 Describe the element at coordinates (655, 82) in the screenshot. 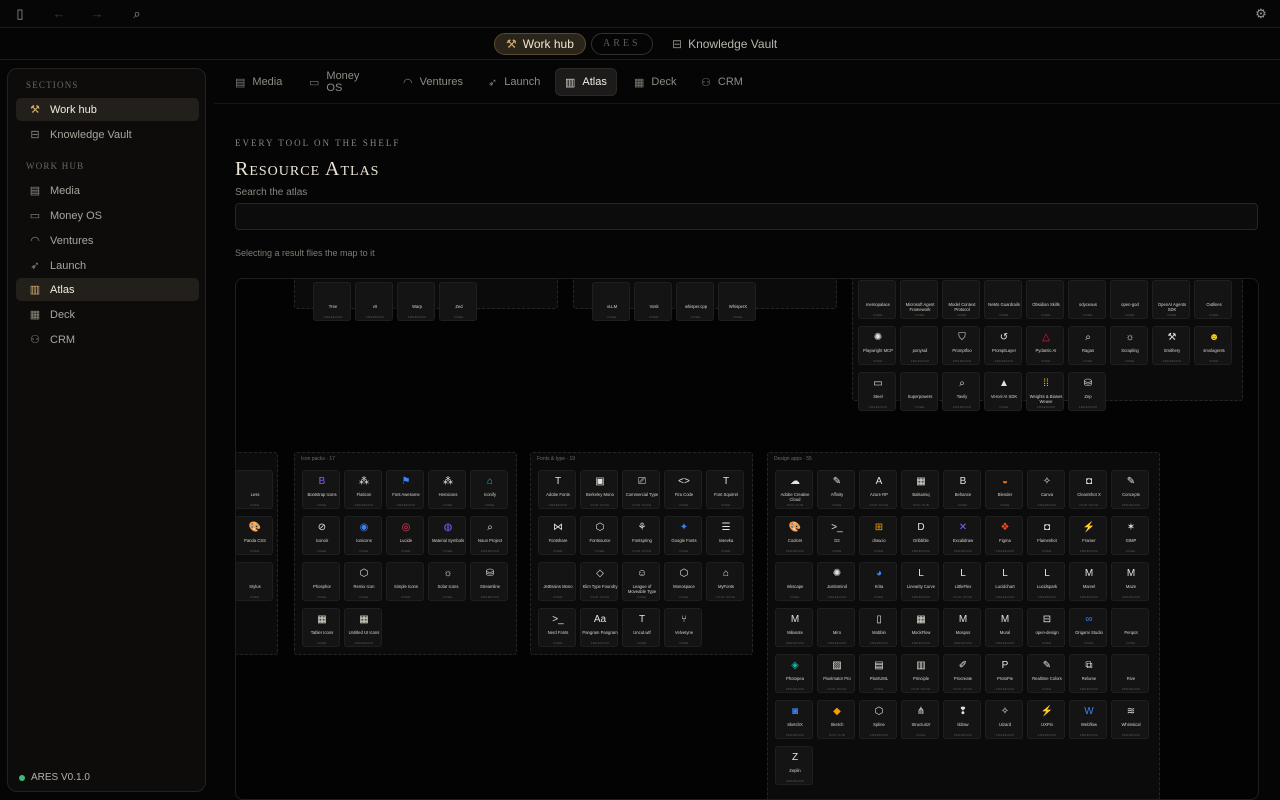

I see `tab-deck: ▦ Deck` at that location.